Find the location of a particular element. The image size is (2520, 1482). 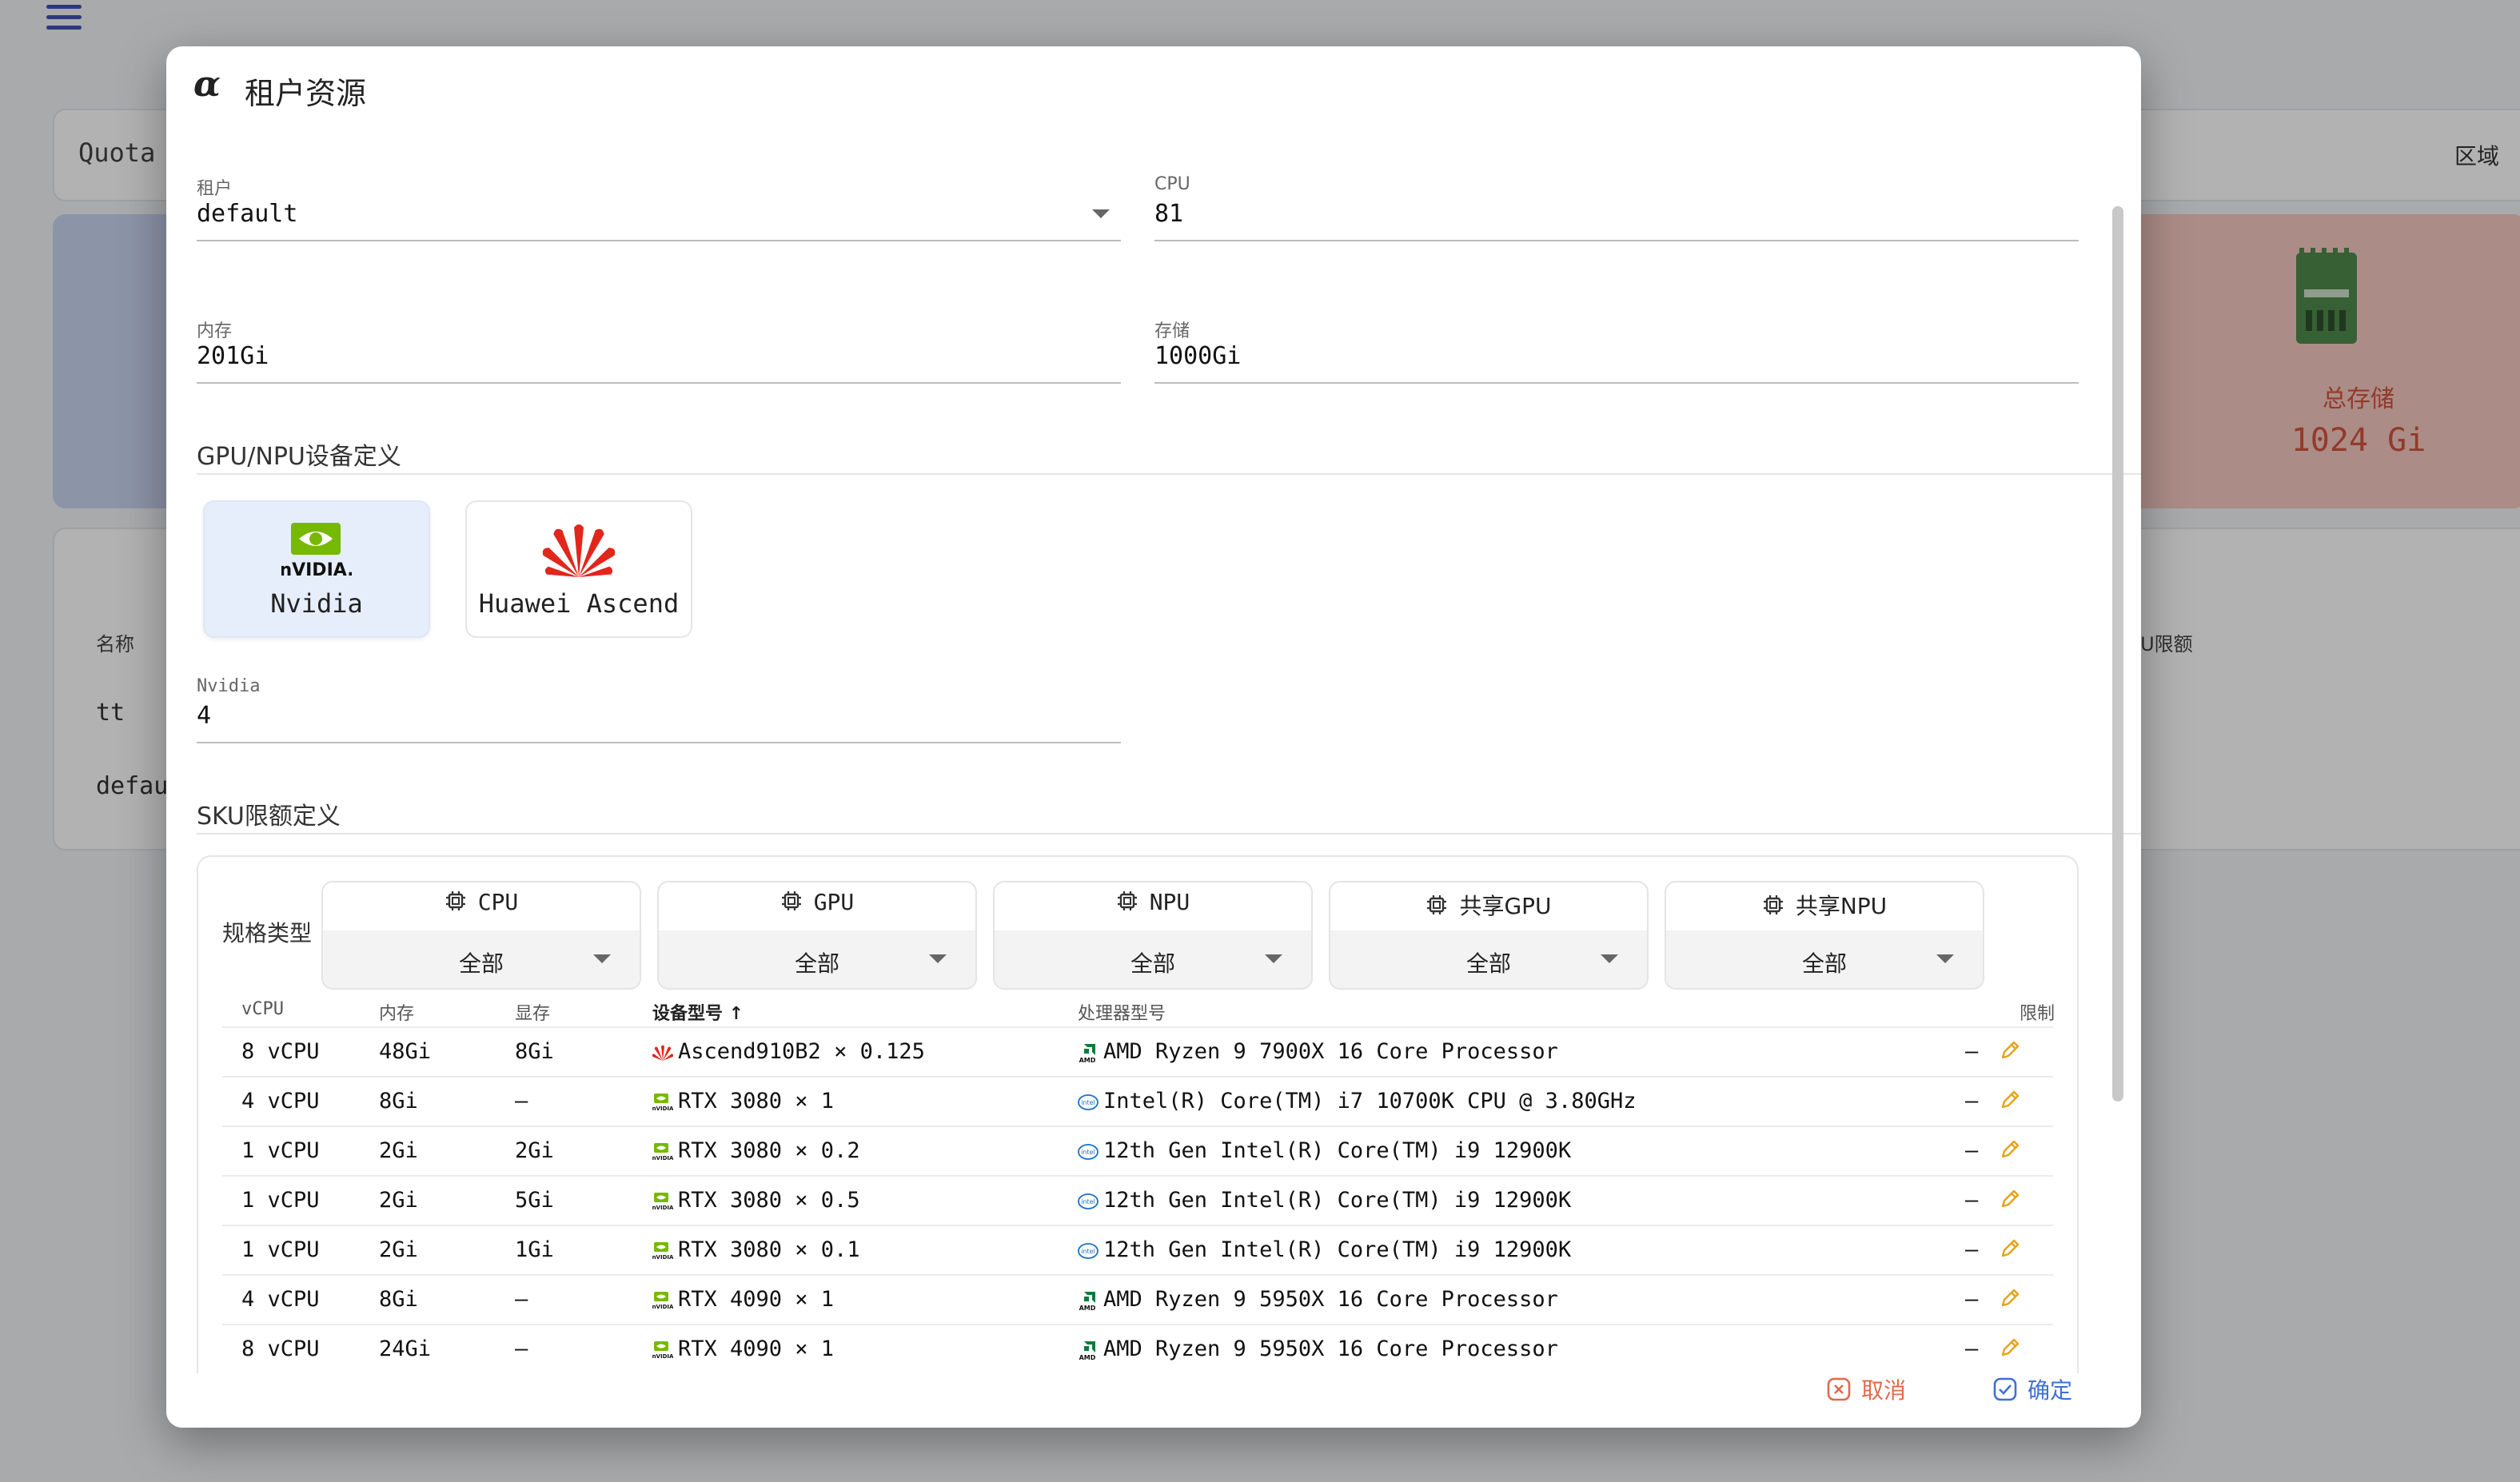

svg-text: nVIDIA. is located at coordinates (316, 569).